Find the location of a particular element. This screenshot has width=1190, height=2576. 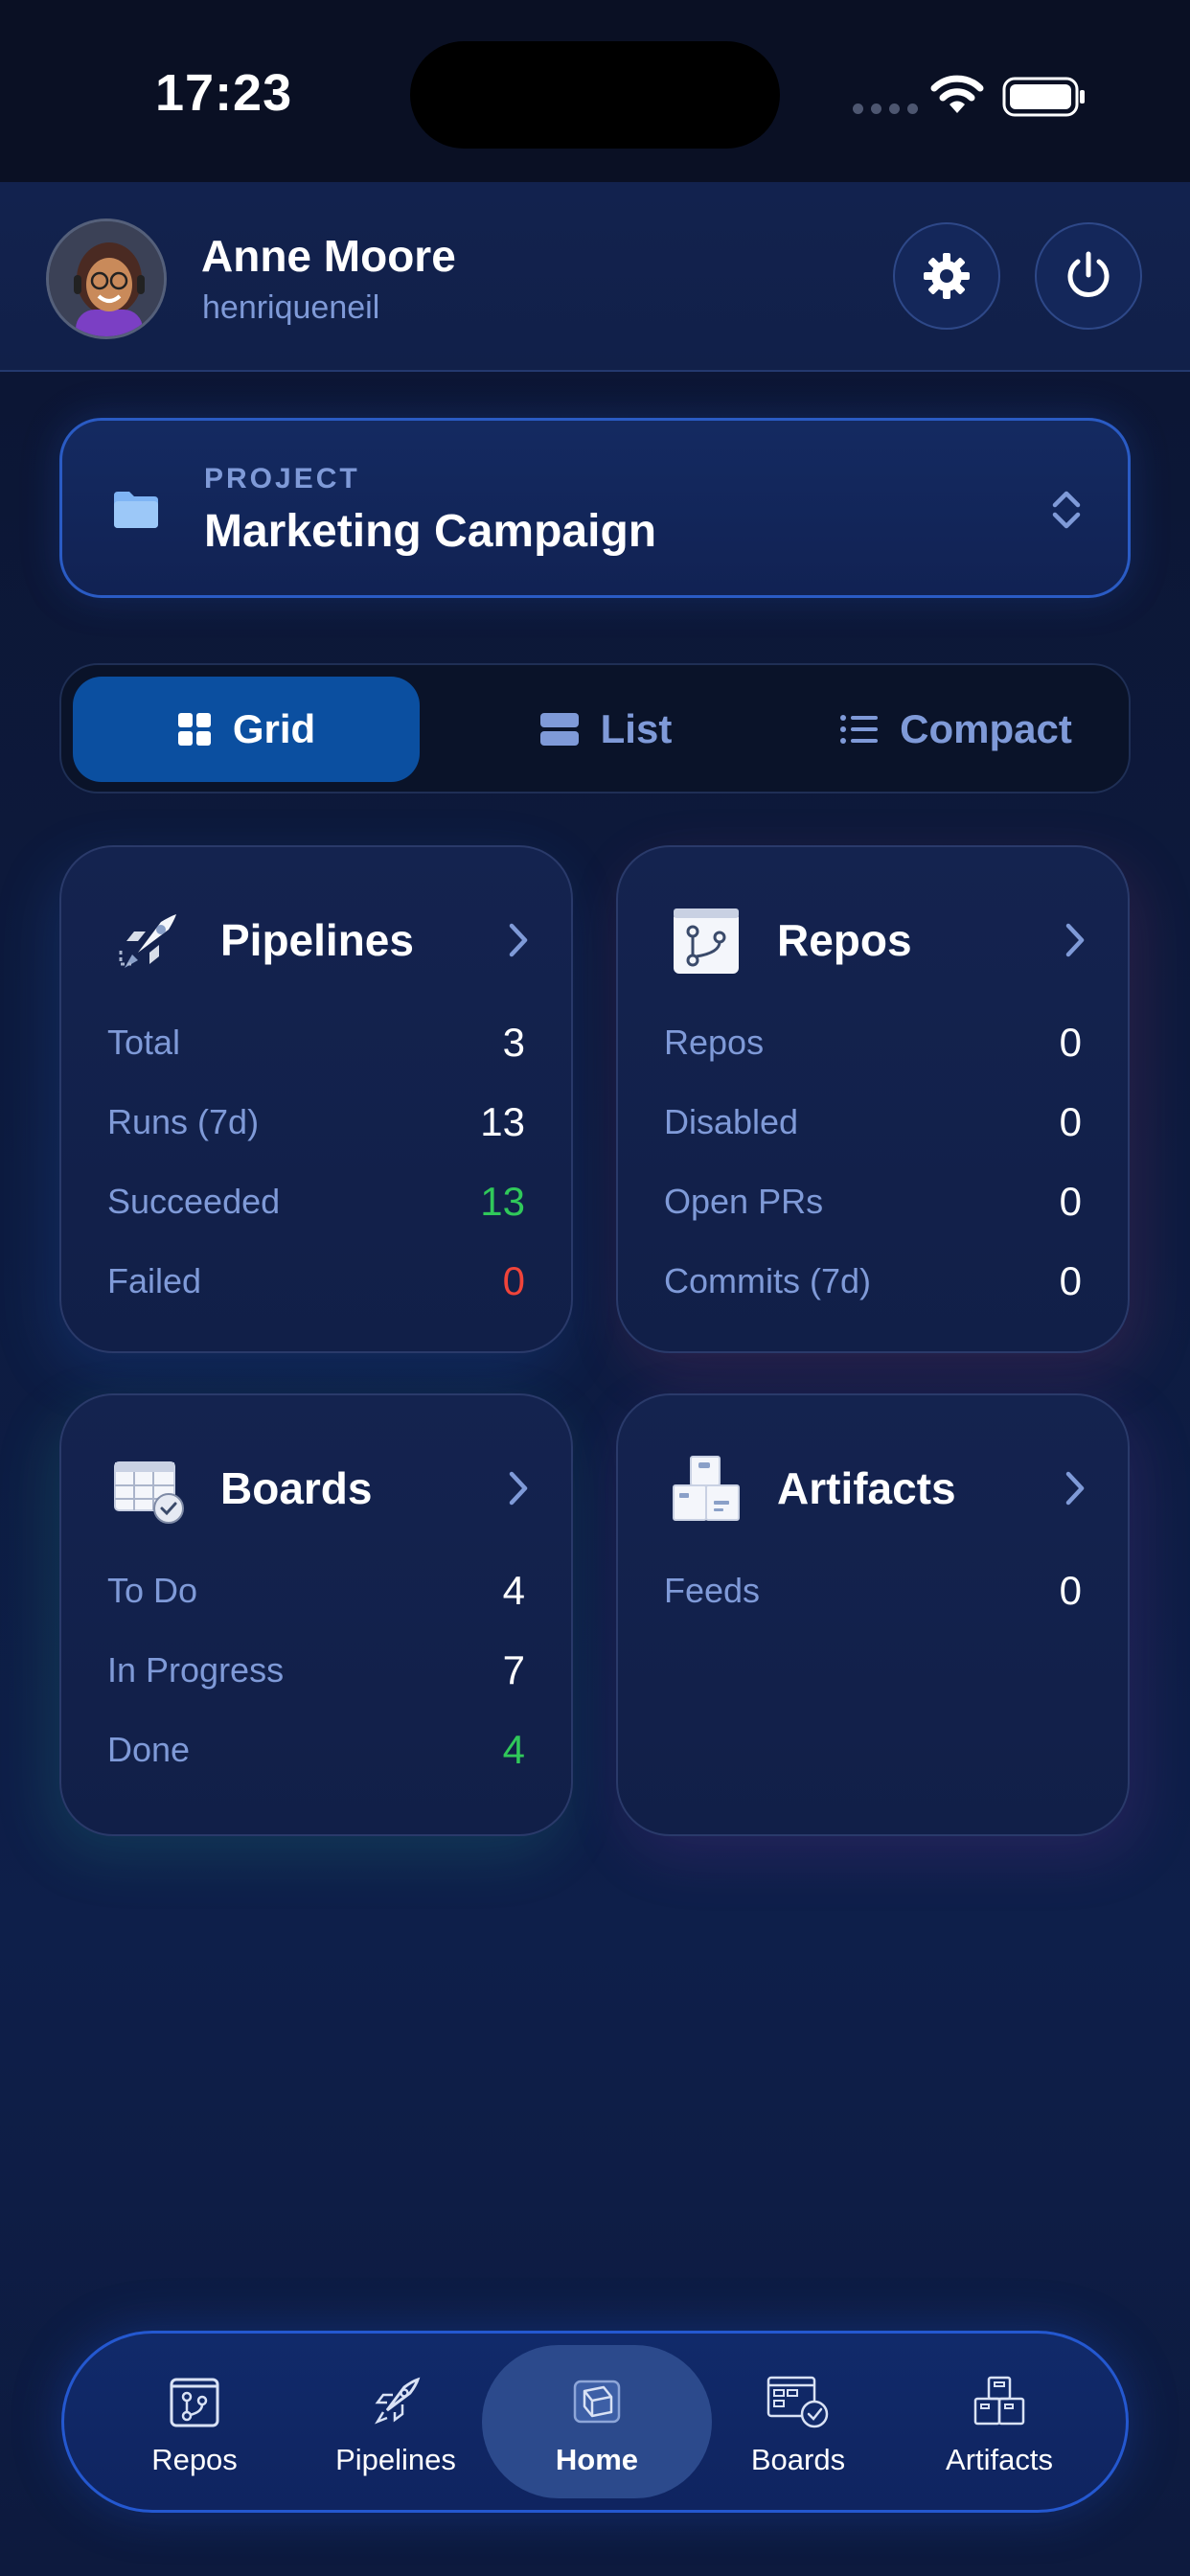

view-mode-list: List is located at coordinates (606, 729).